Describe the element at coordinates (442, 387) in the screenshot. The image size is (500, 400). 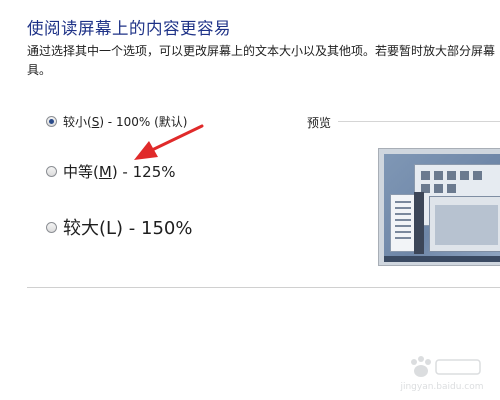
I see `watermark-url: jingyan.baidu.com` at that location.